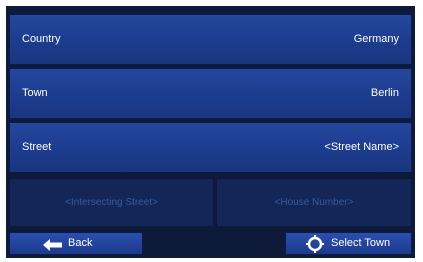 The image size is (423, 262). I want to click on arrow-left-icon, so click(53, 248).